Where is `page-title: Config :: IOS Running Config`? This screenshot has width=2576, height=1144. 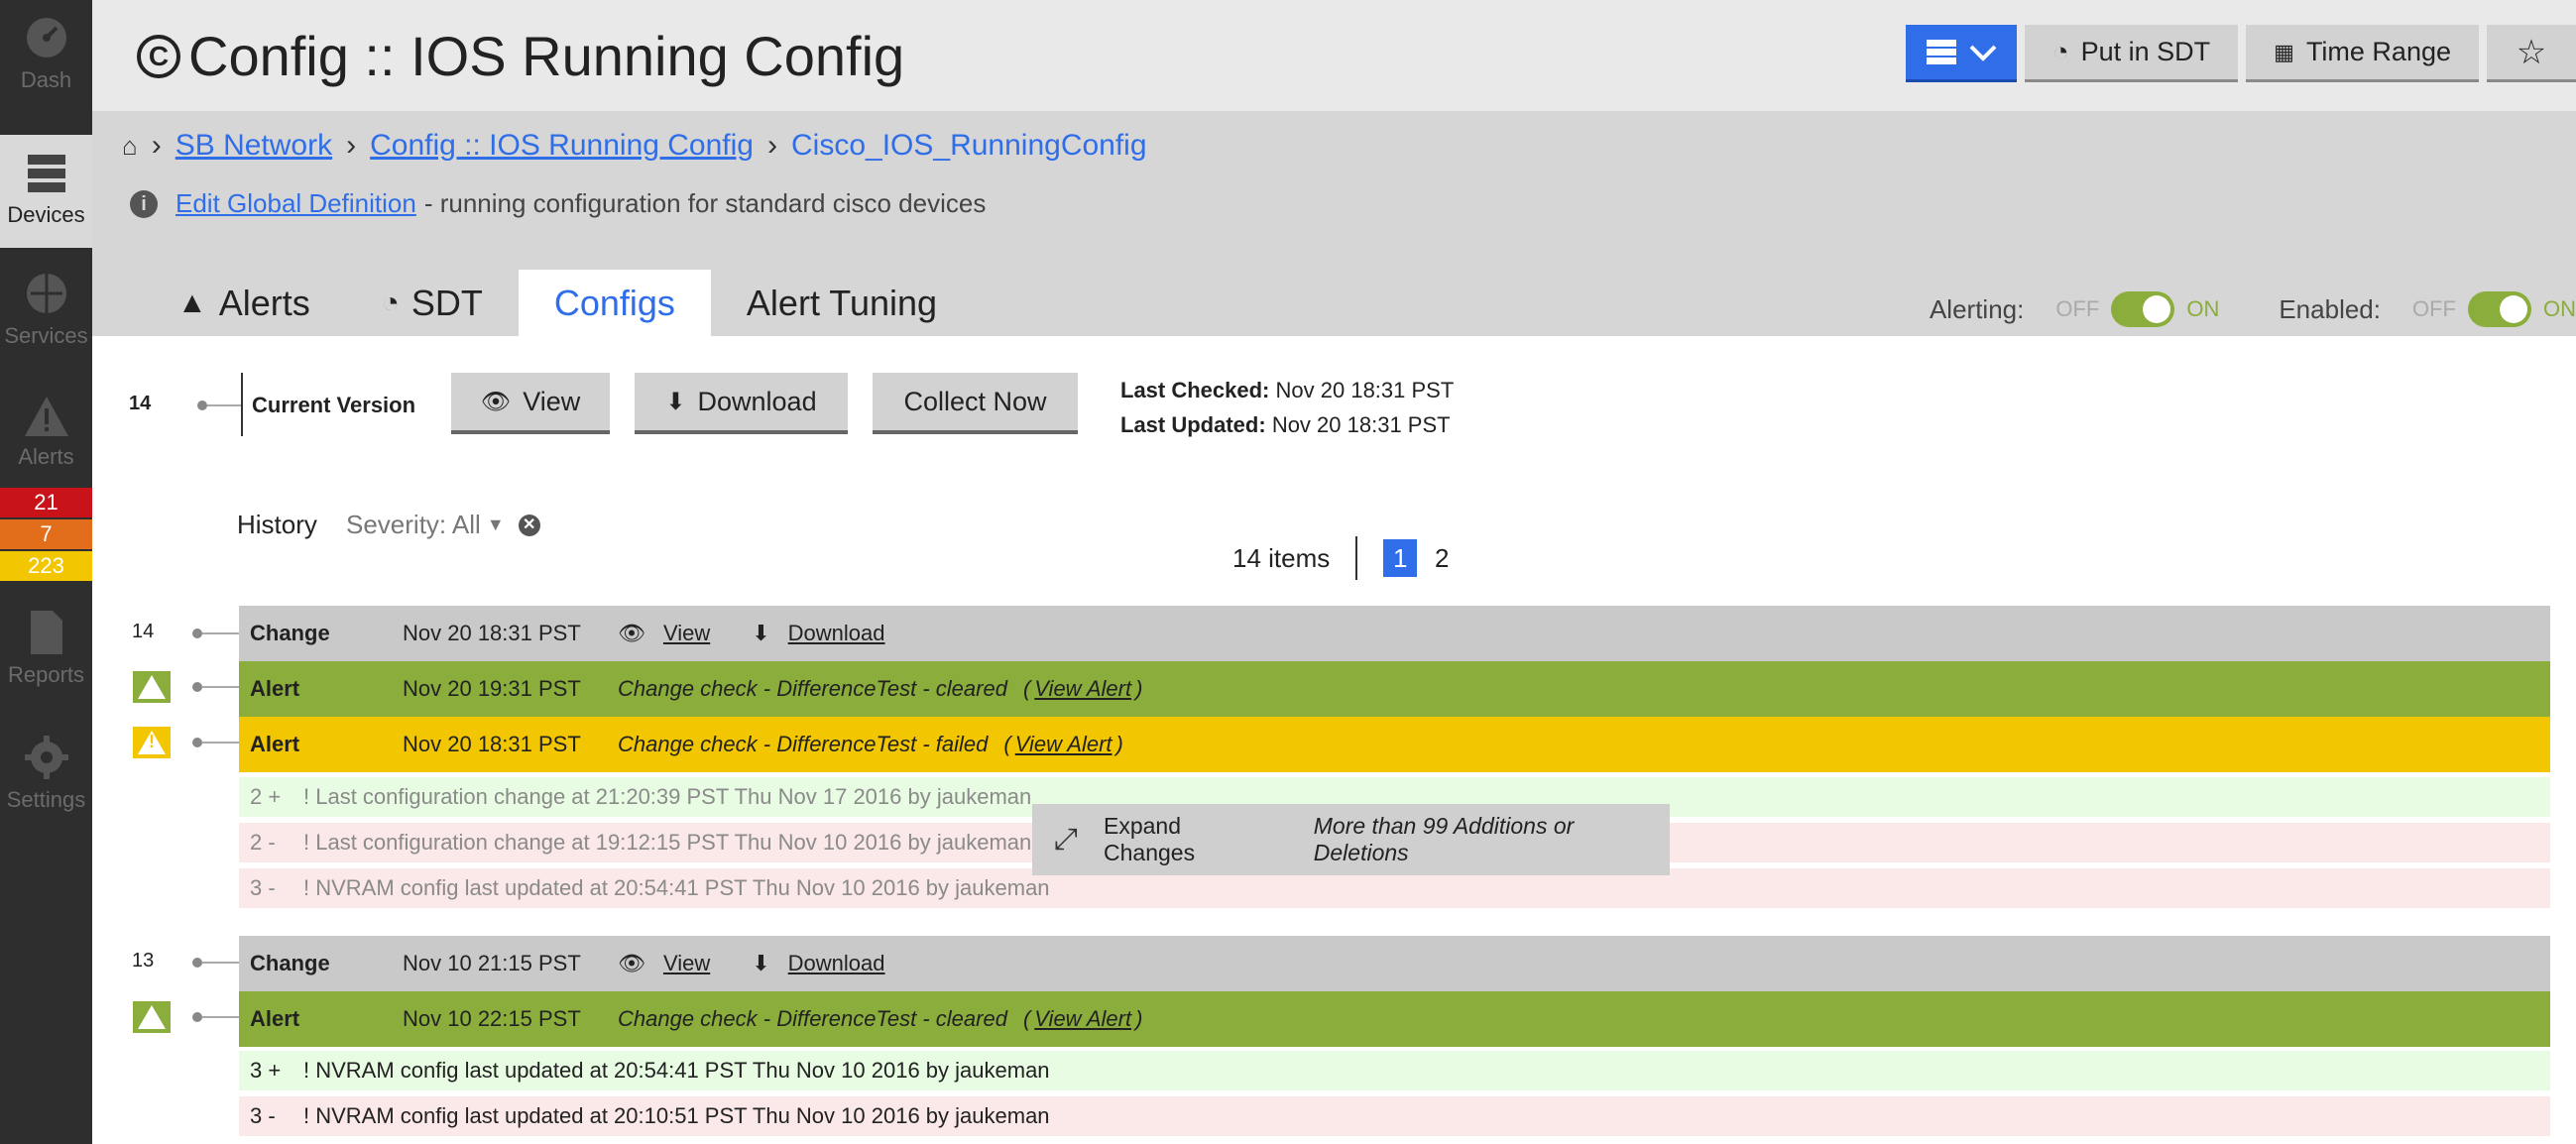 page-title: Config :: IOS Running Config is located at coordinates (547, 56).